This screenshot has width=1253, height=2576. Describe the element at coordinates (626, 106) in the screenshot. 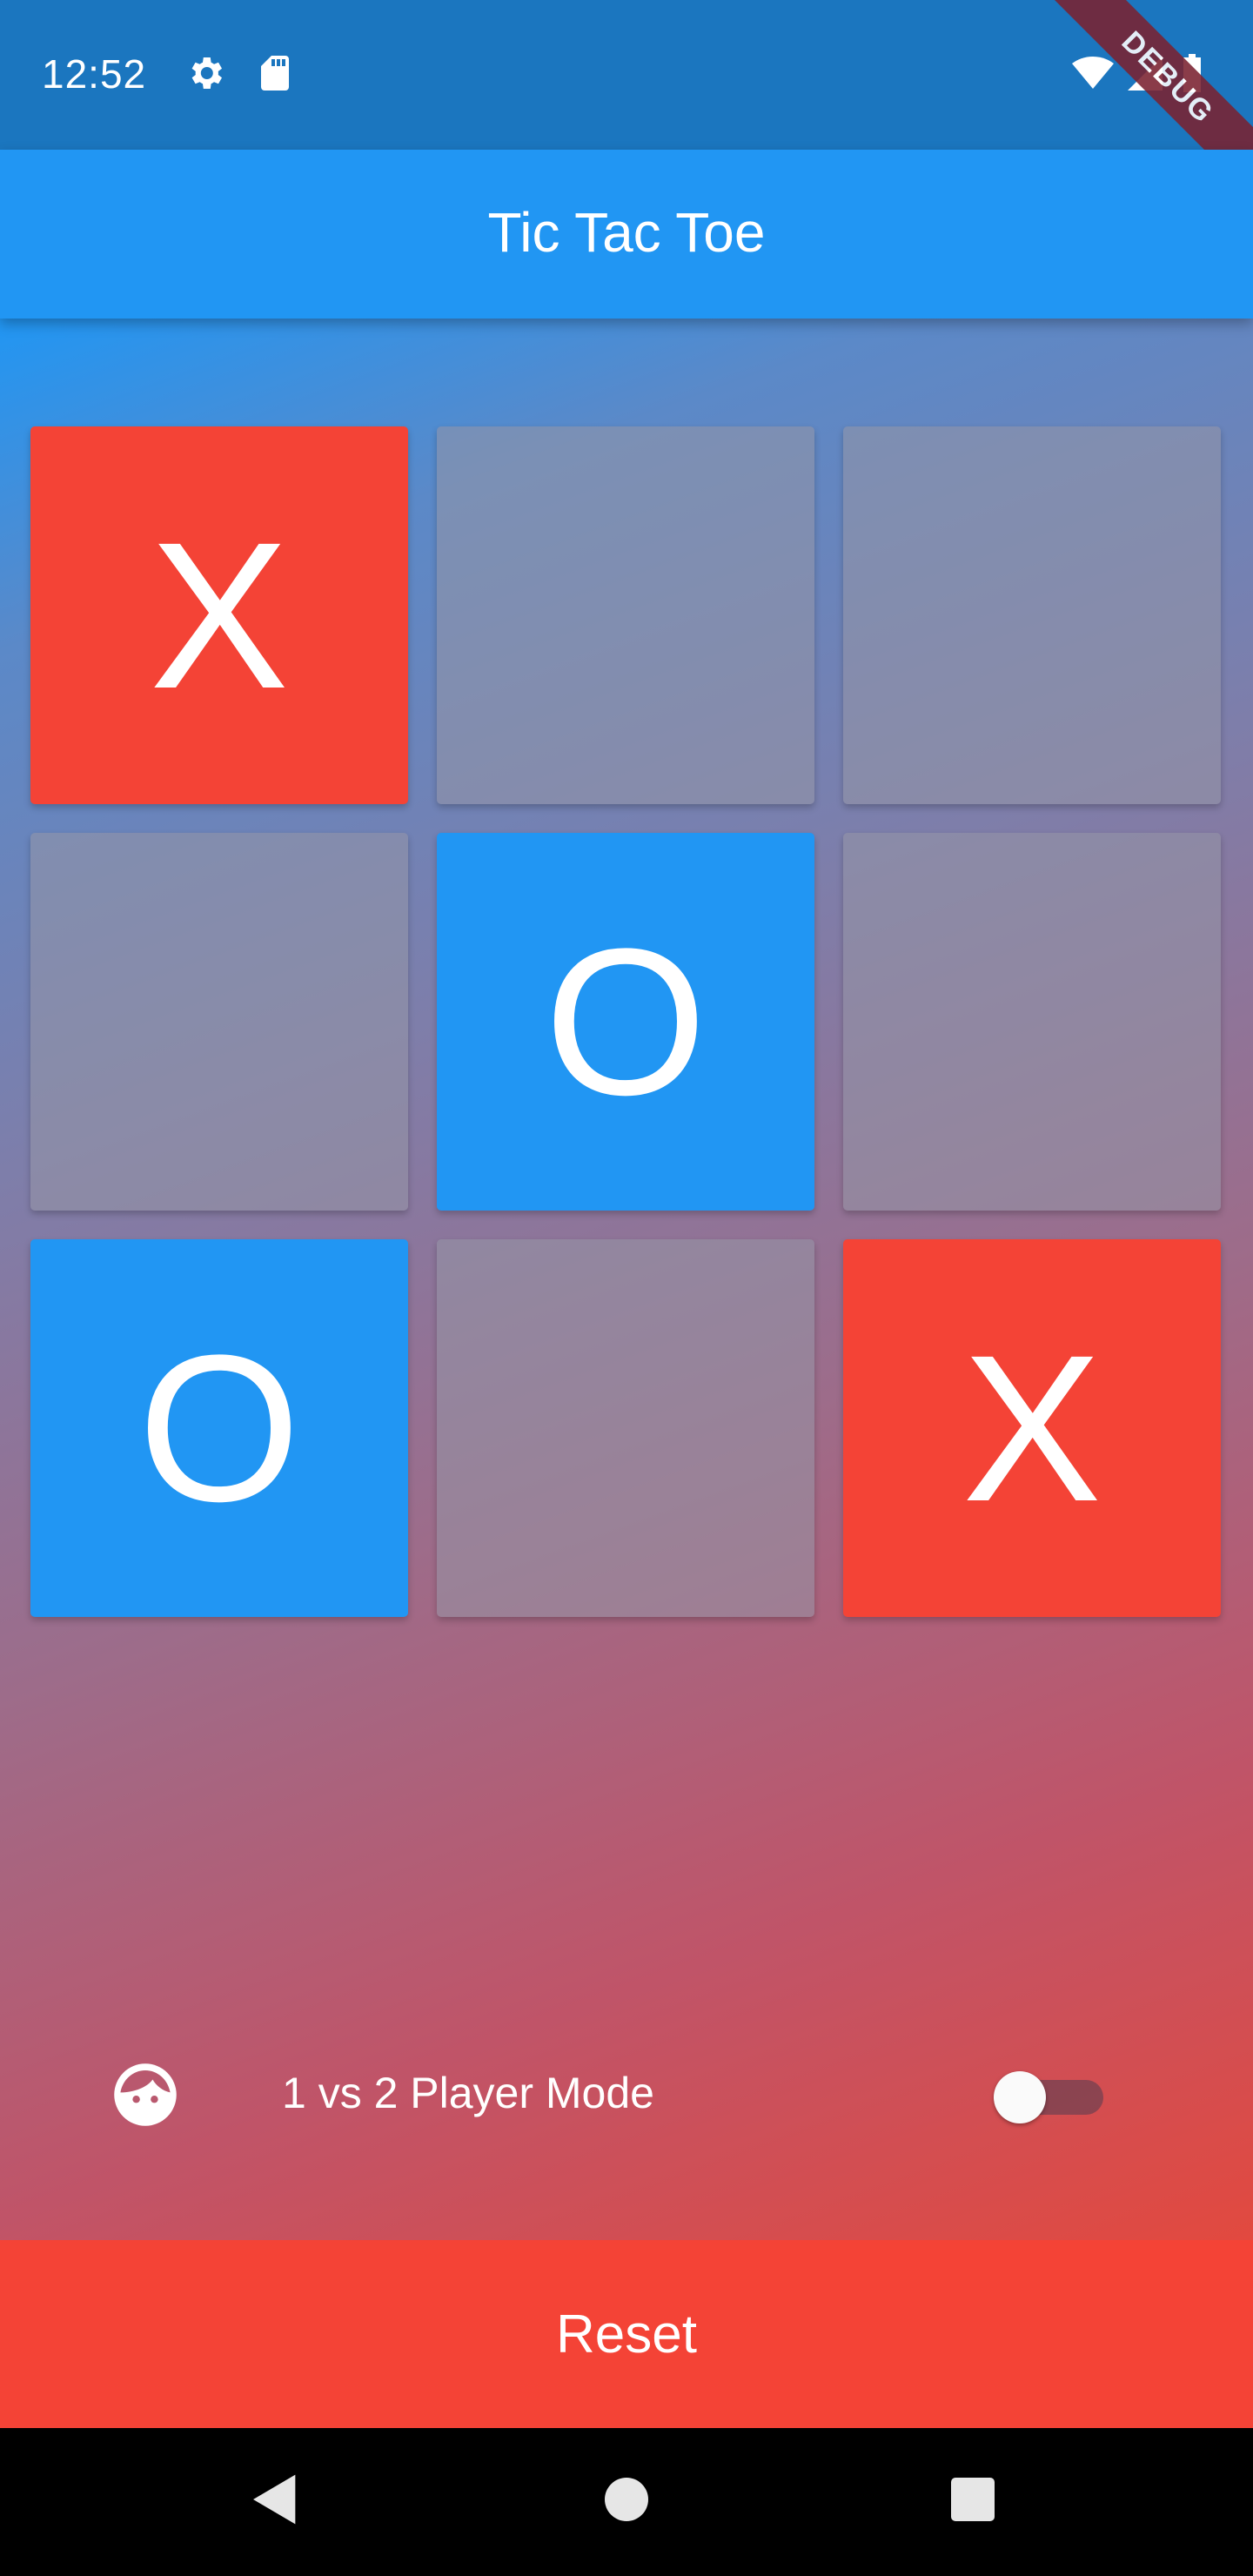

I see `status-bar: 12:52 DEBUG` at that location.